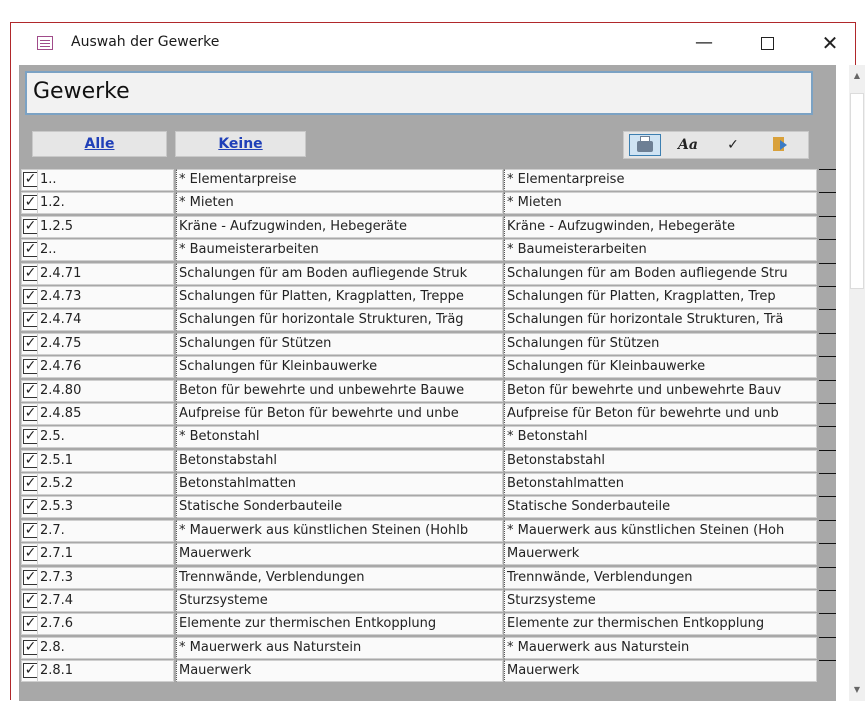  What do you see at coordinates (339, 250) in the screenshot?
I see `row-bezeichnung: * Baumeisterarbeiten` at bounding box center [339, 250].